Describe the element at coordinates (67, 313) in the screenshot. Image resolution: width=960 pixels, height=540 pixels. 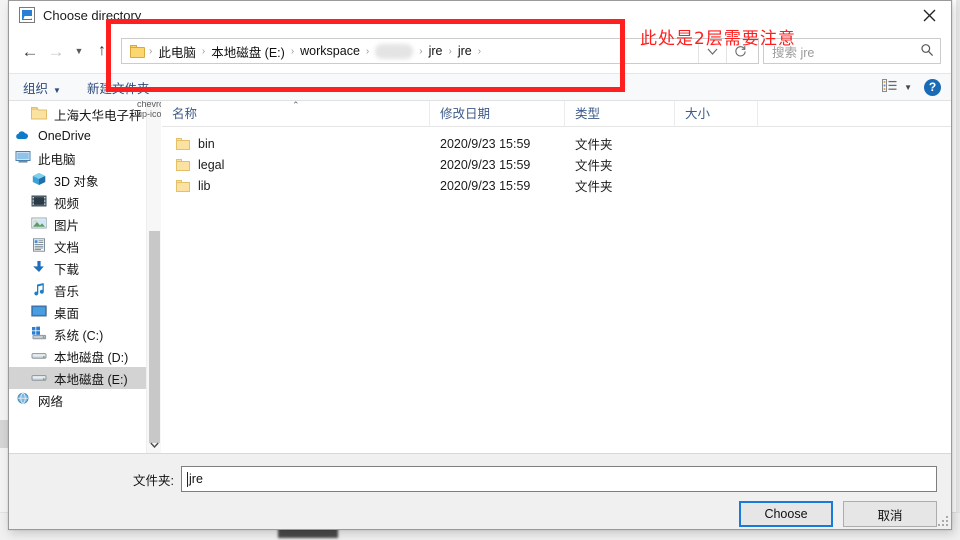
I see `sidebar-item-label: 桌面` at that location.